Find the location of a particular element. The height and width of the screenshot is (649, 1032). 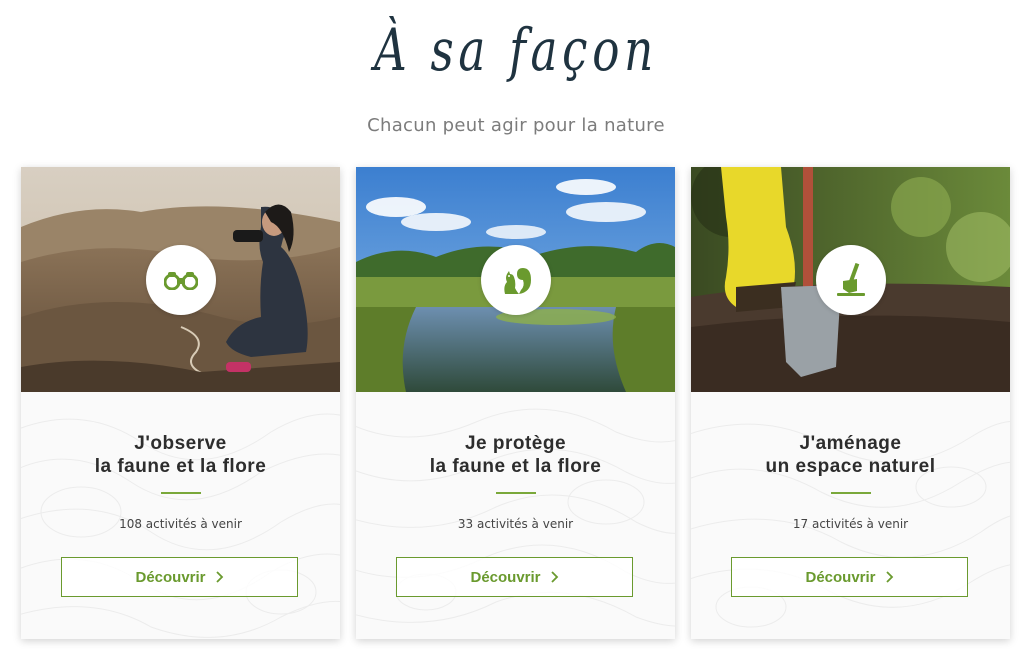

binoculars-icon is located at coordinates (181, 281).